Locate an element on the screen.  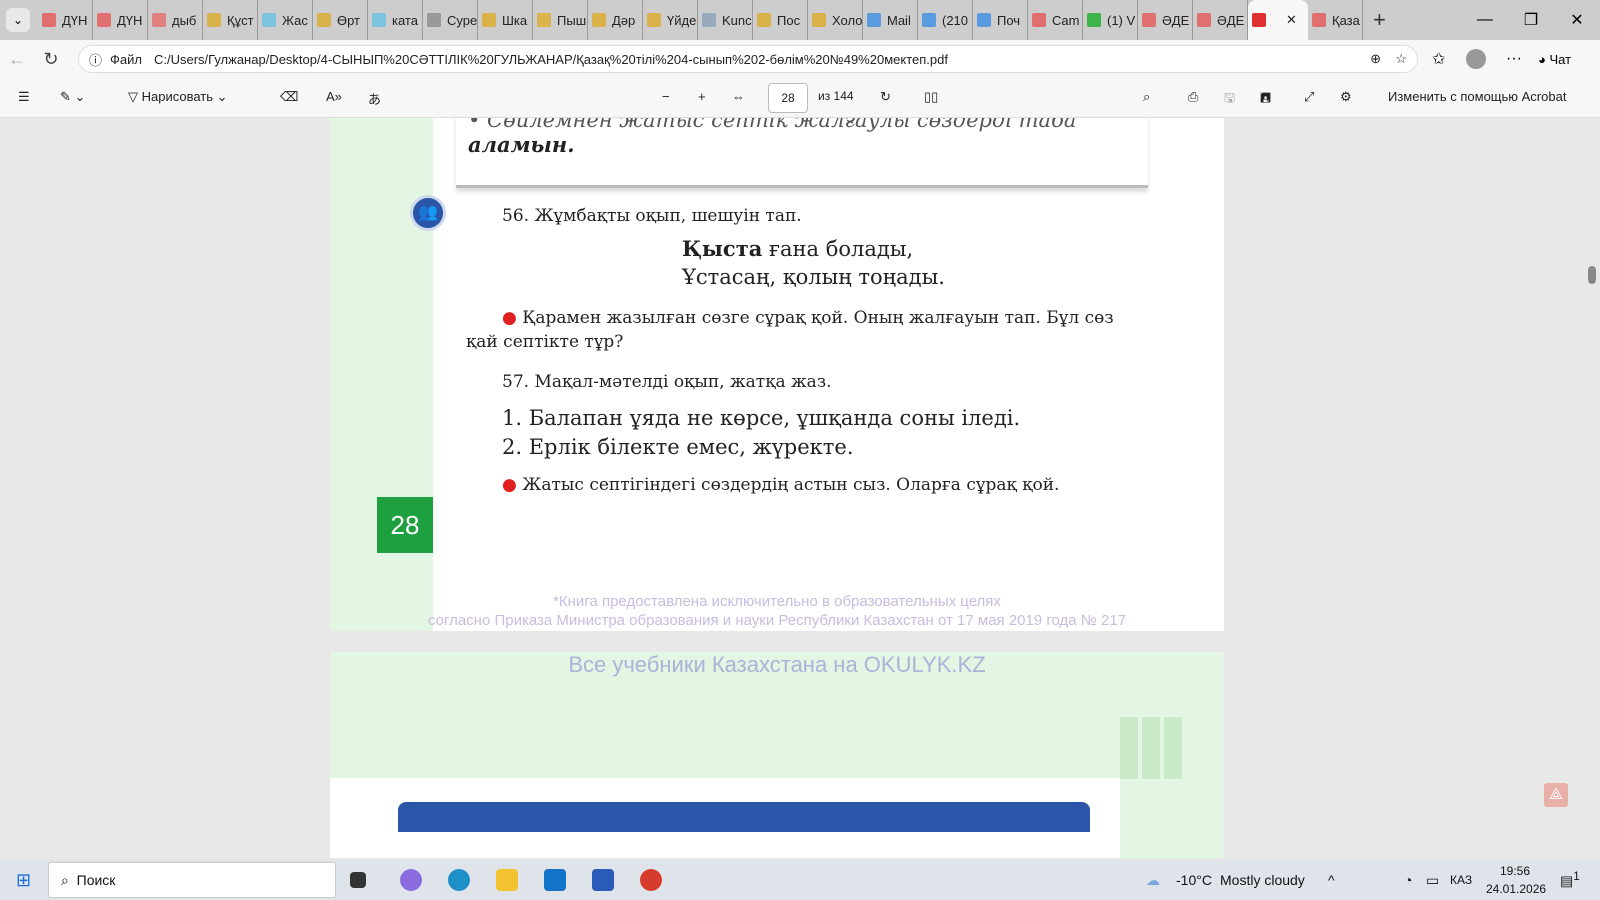
zoom-icon: ⊕ is located at coordinates (1375, 59).